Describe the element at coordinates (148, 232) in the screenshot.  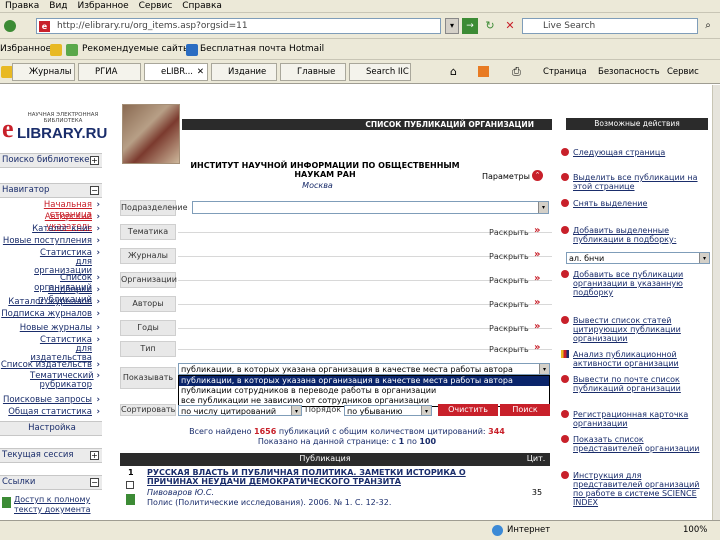
I see `filter-topic-label: Тематика` at that location.